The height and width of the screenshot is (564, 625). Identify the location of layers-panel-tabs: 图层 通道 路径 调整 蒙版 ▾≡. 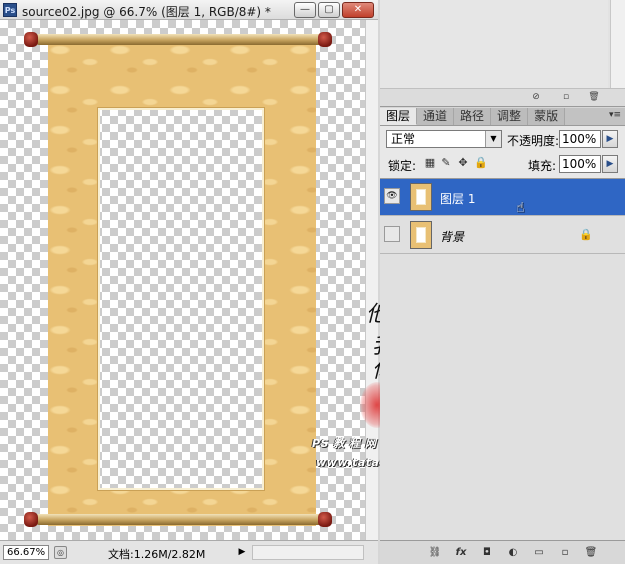
(502, 117).